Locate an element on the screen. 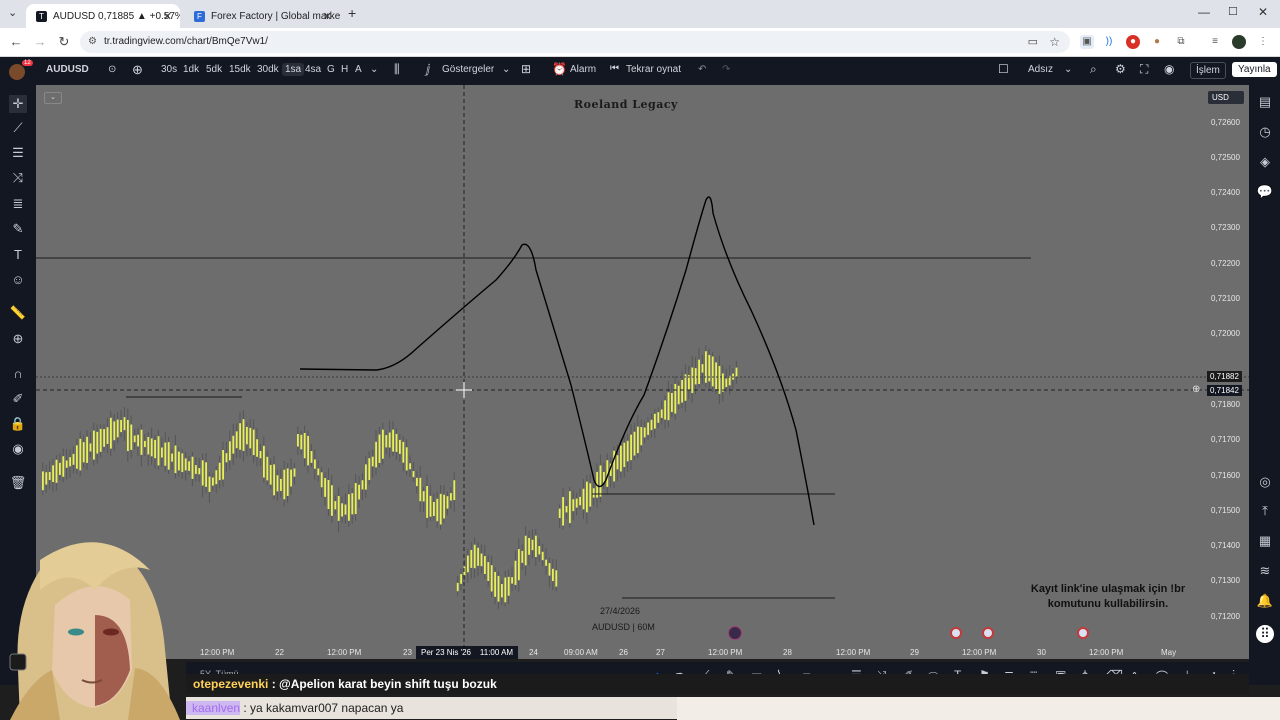  profile-avatar is located at coordinates (1239, 42).